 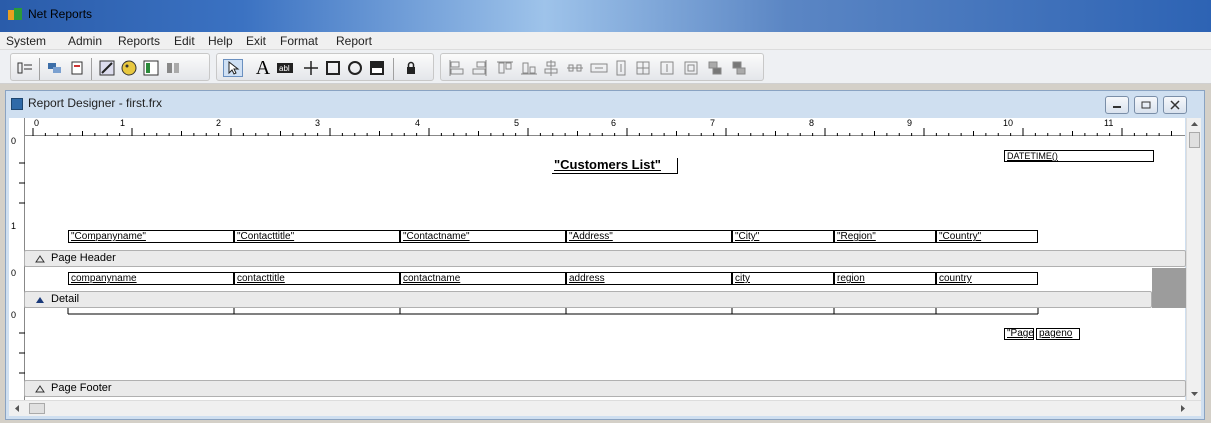 I want to click on detail-field: city, so click(x=783, y=278).